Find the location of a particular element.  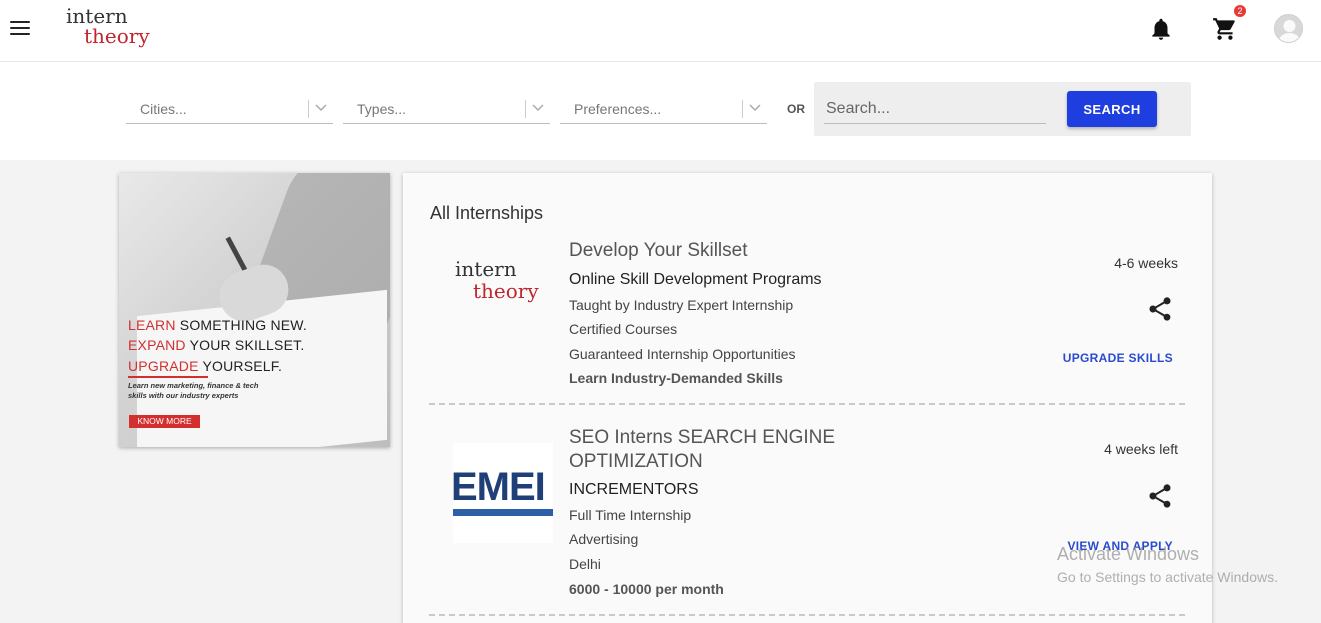

internship-stipend: 6000 - 10000 per month is located at coordinates (646, 589).